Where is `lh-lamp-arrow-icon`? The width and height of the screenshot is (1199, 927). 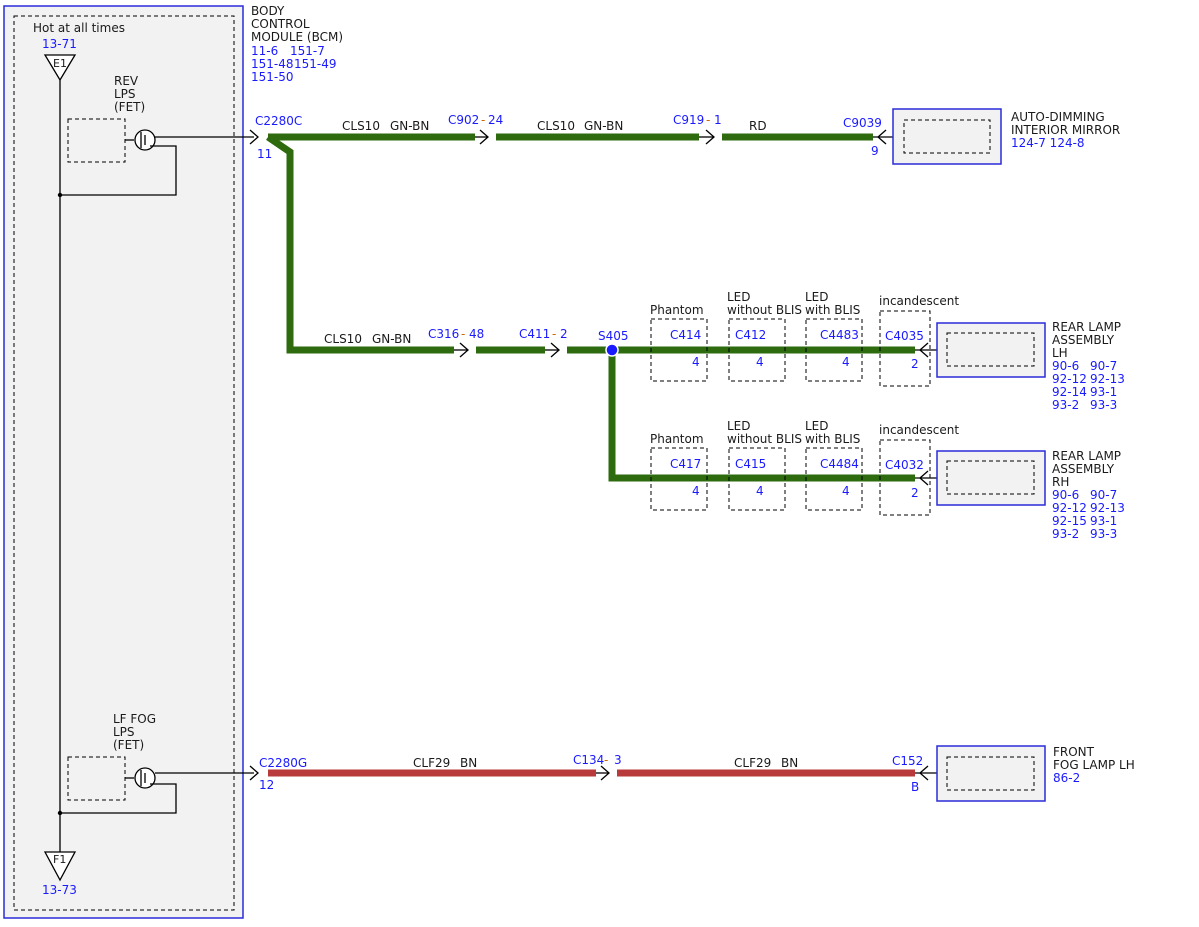 lh-lamp-arrow-icon is located at coordinates (926, 350).